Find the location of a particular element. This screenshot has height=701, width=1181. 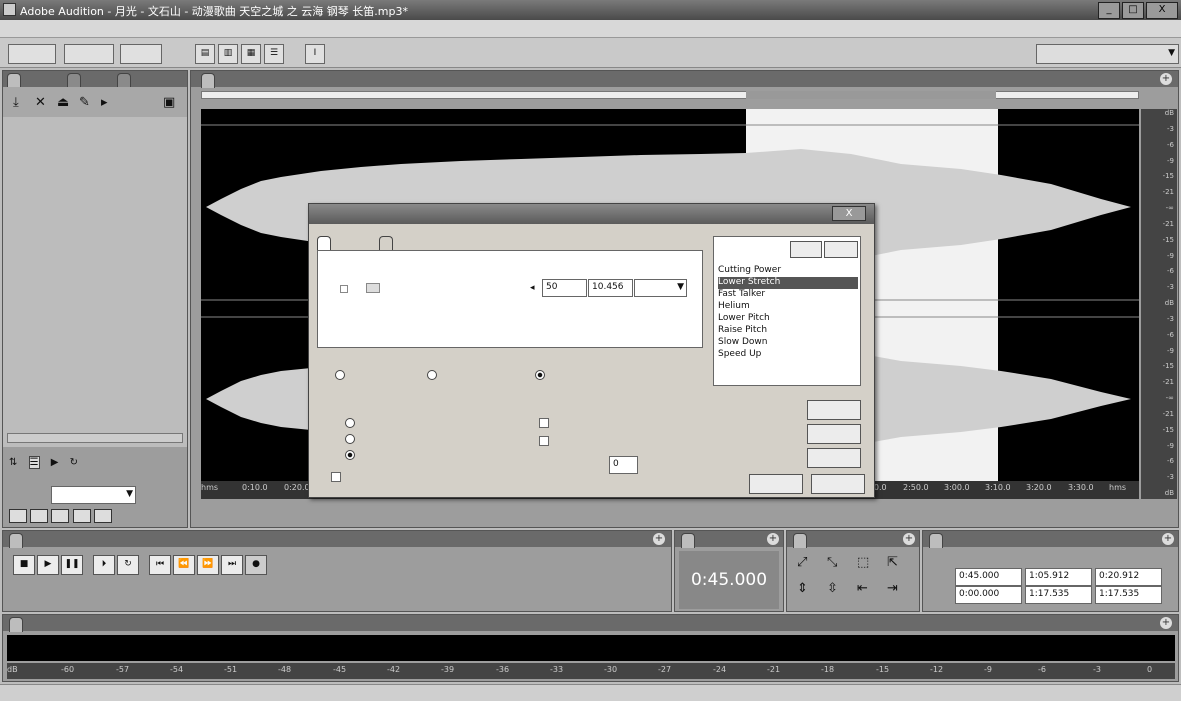

zoom-in-horizontal-icon: ⤢ is located at coordinates (802, 562).